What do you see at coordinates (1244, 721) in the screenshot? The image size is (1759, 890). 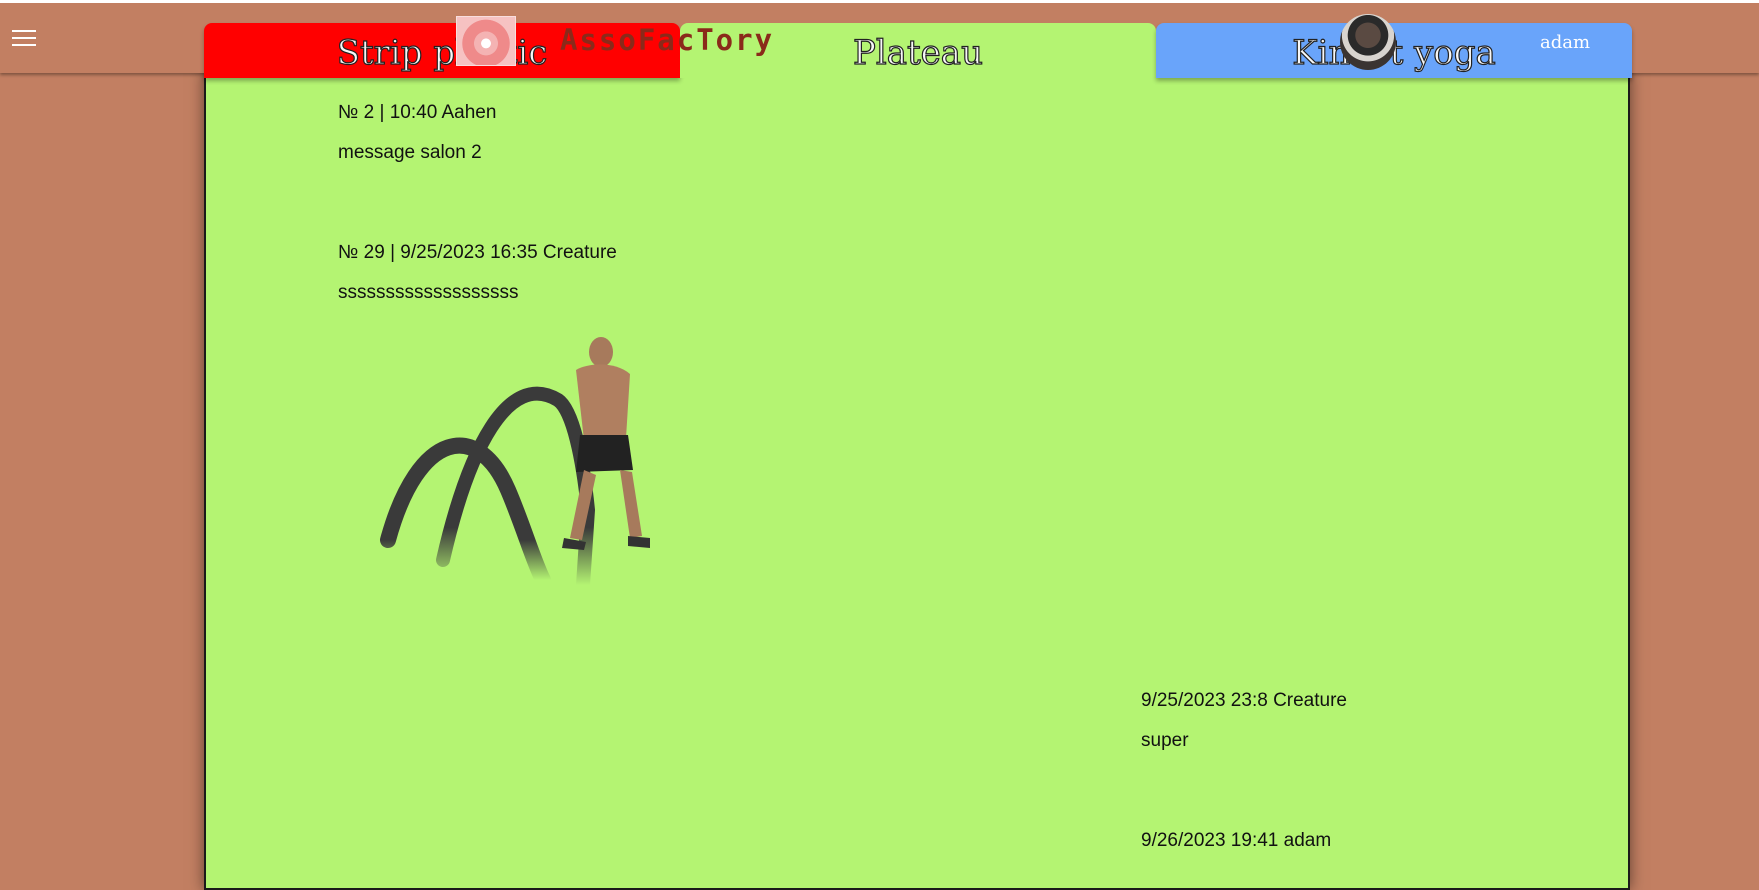 I see `message-item: 9/25/2023 23:8 Creature super` at bounding box center [1244, 721].